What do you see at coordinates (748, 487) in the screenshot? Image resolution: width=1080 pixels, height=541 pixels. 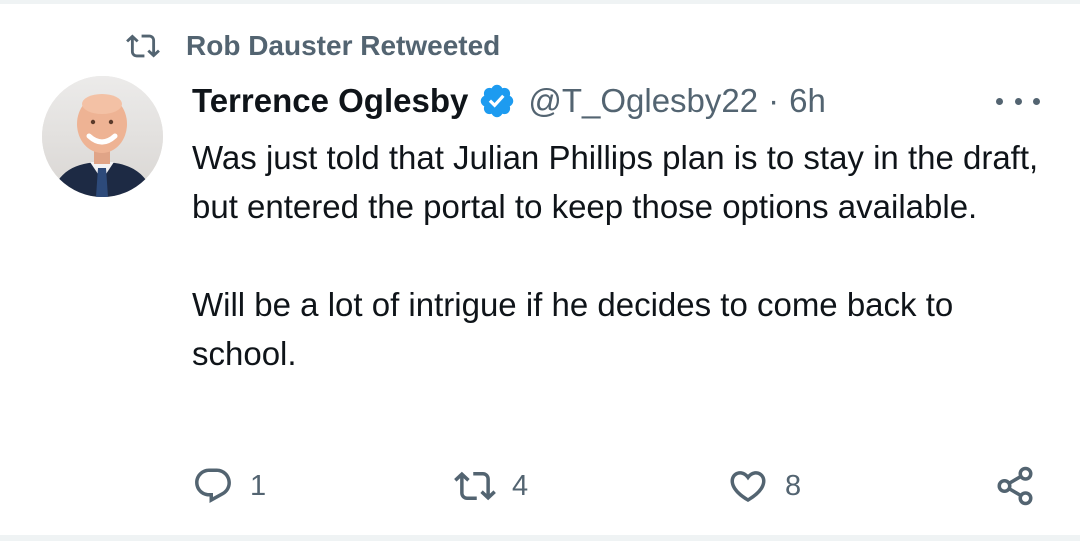 I see `heart-icon` at bounding box center [748, 487].